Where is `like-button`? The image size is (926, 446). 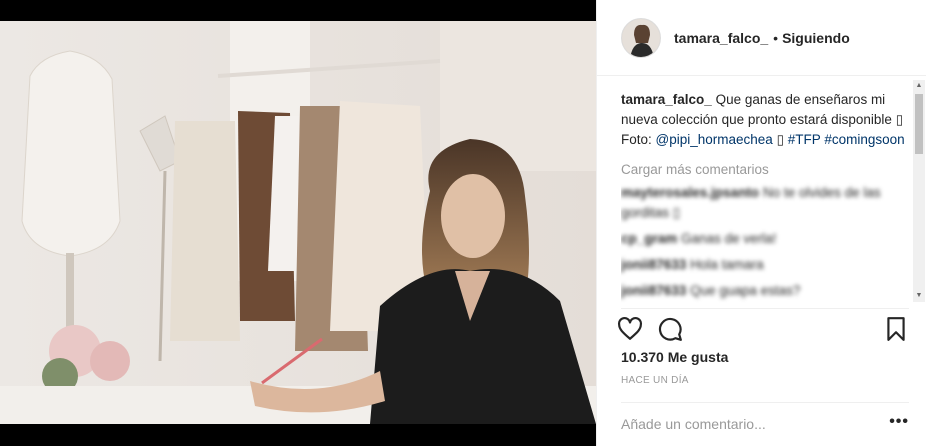
like-button is located at coordinates (630, 329).